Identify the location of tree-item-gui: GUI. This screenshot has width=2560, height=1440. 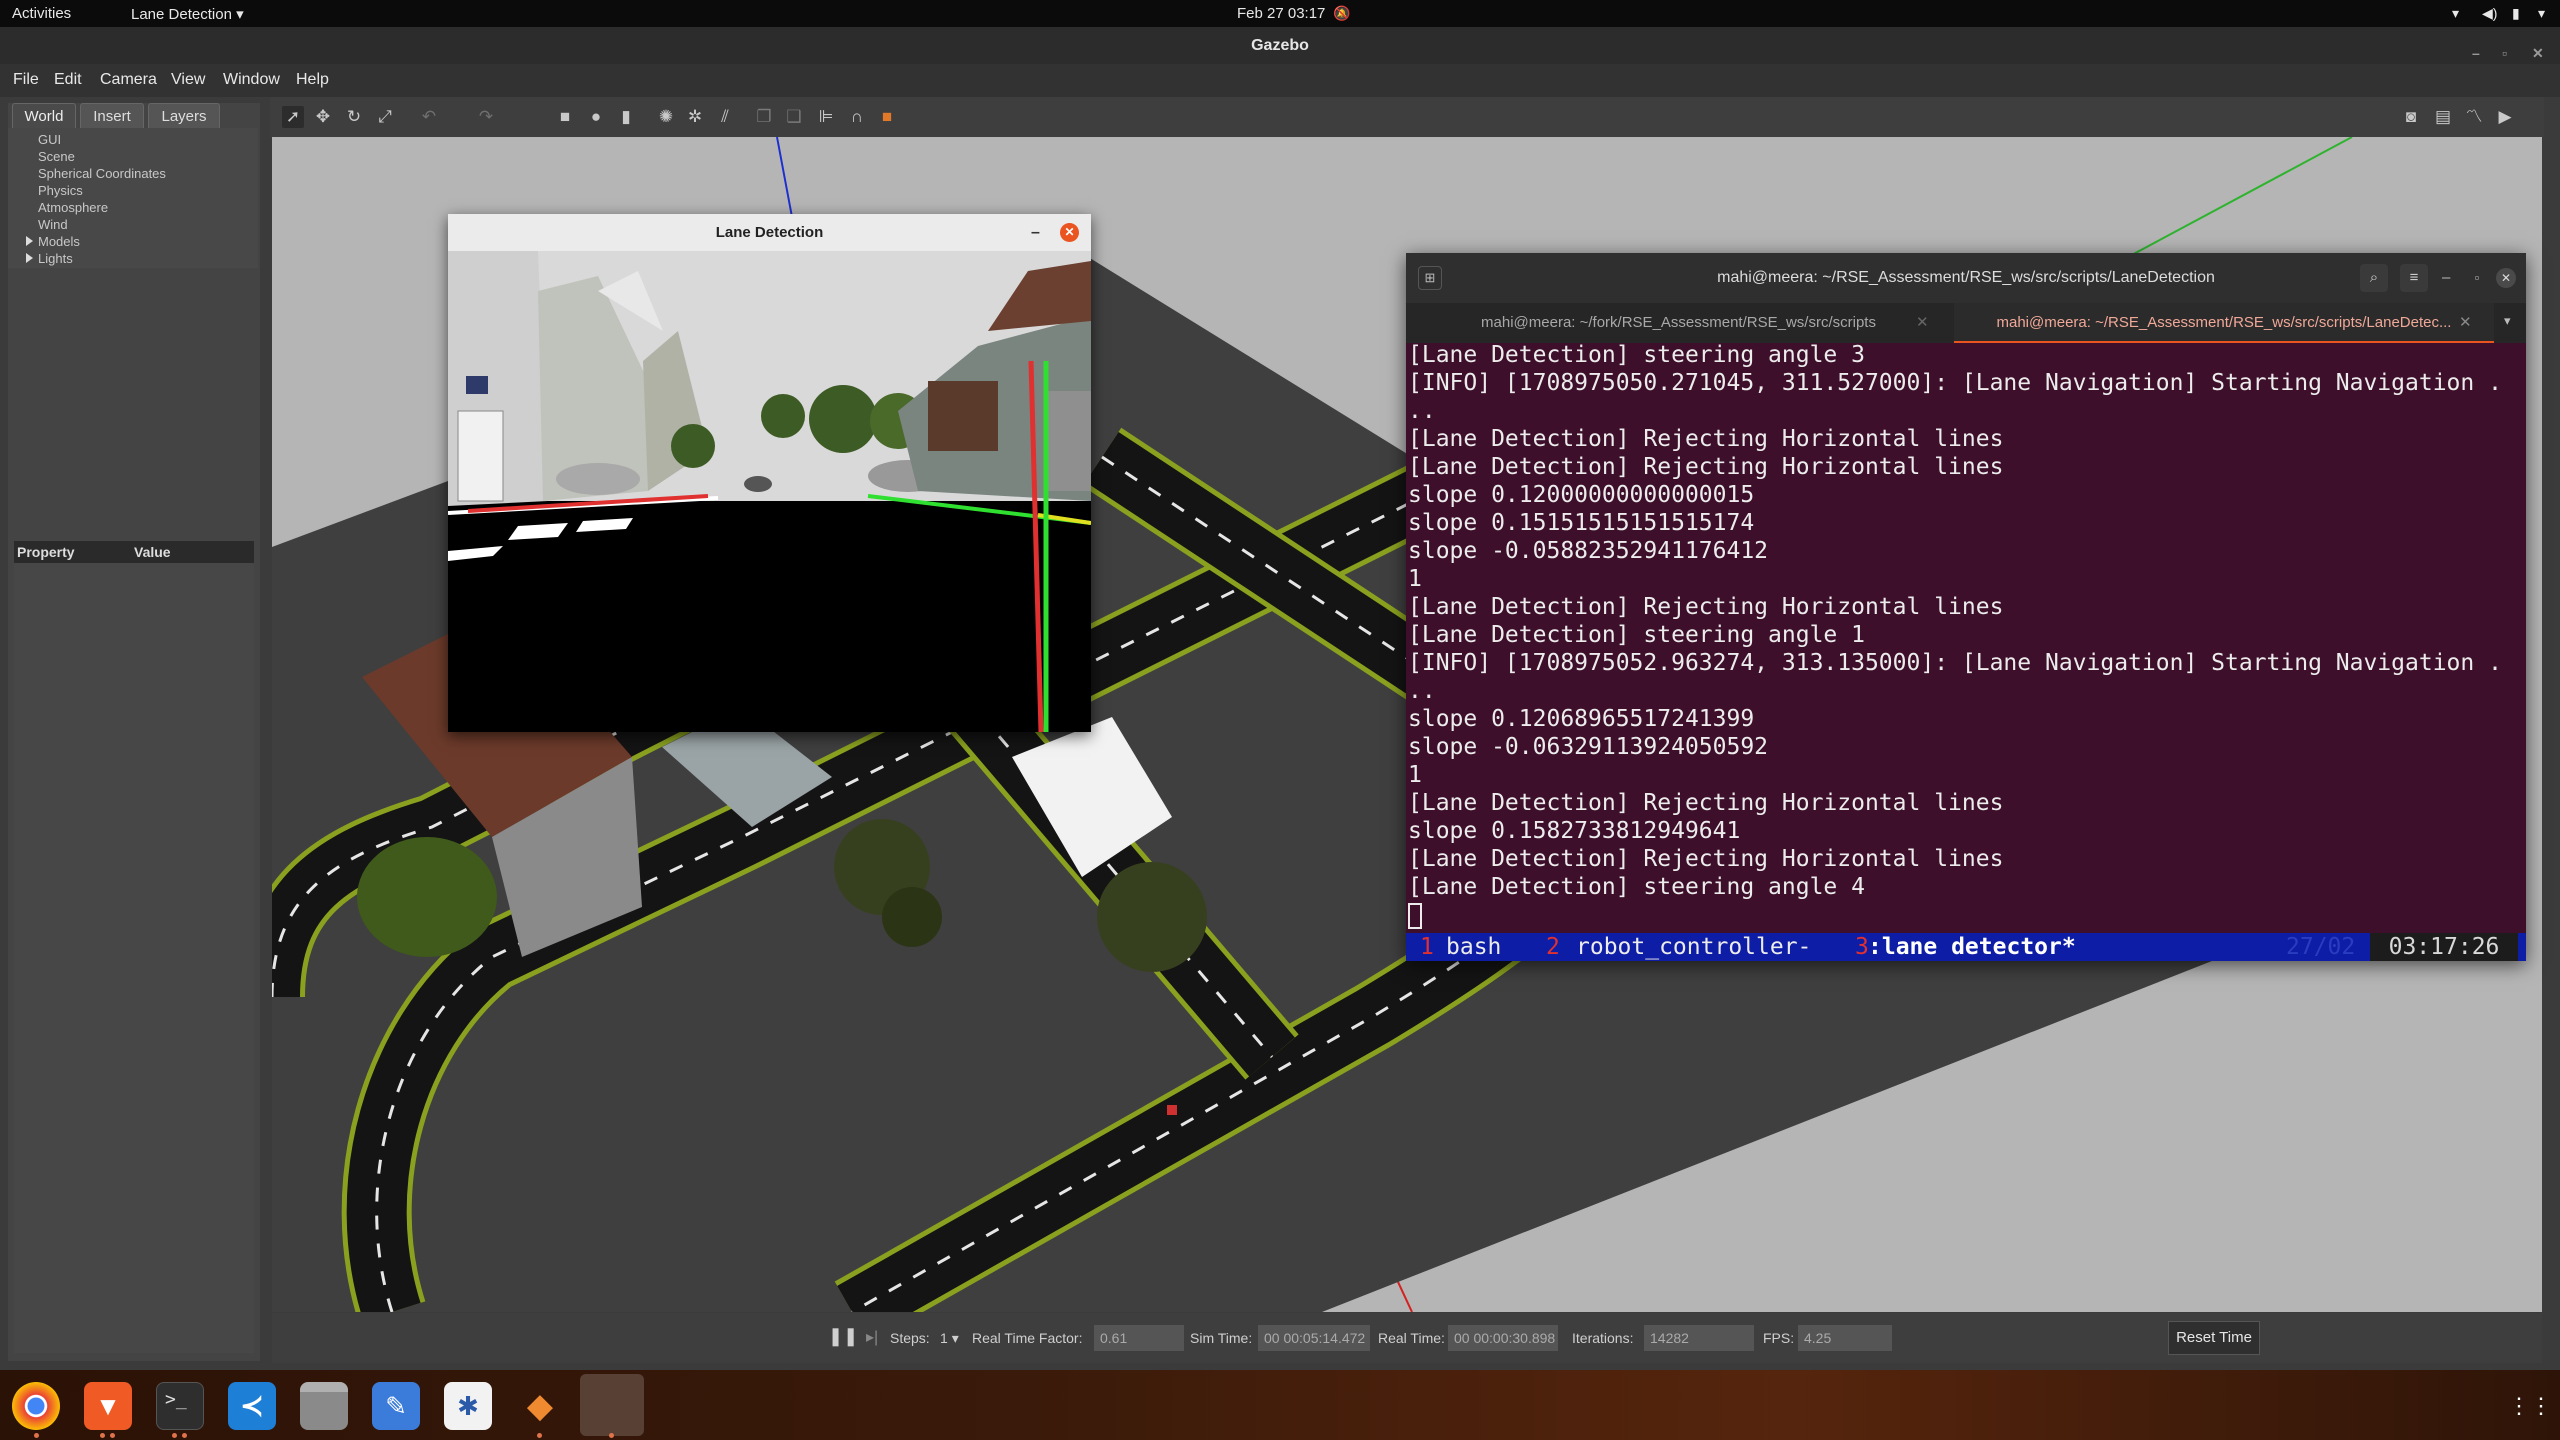
(49, 139).